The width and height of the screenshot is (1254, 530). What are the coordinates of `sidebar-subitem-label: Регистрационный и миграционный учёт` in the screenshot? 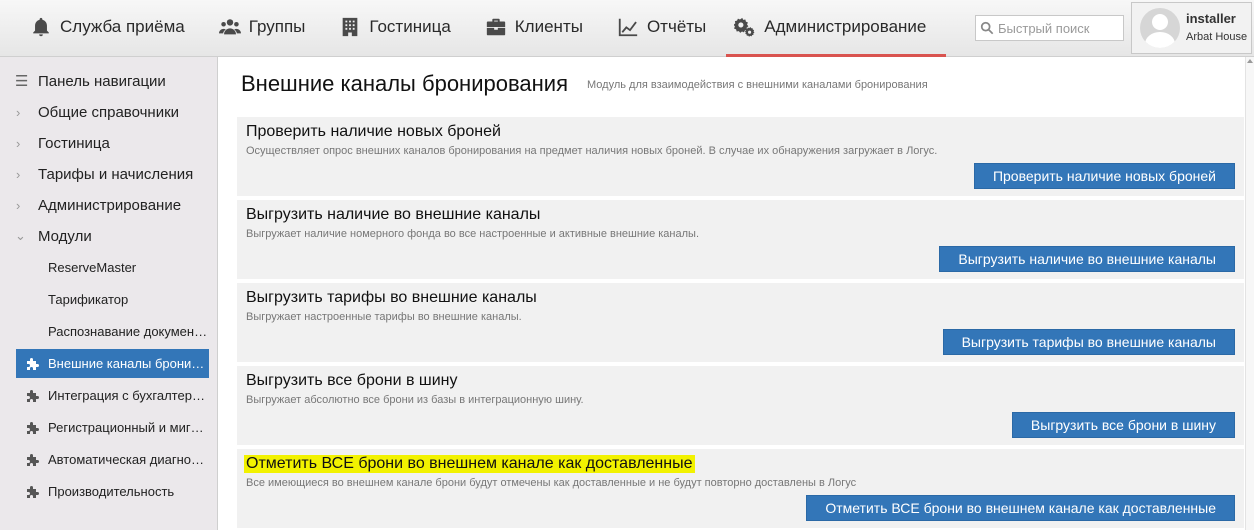 It's located at (128, 427).